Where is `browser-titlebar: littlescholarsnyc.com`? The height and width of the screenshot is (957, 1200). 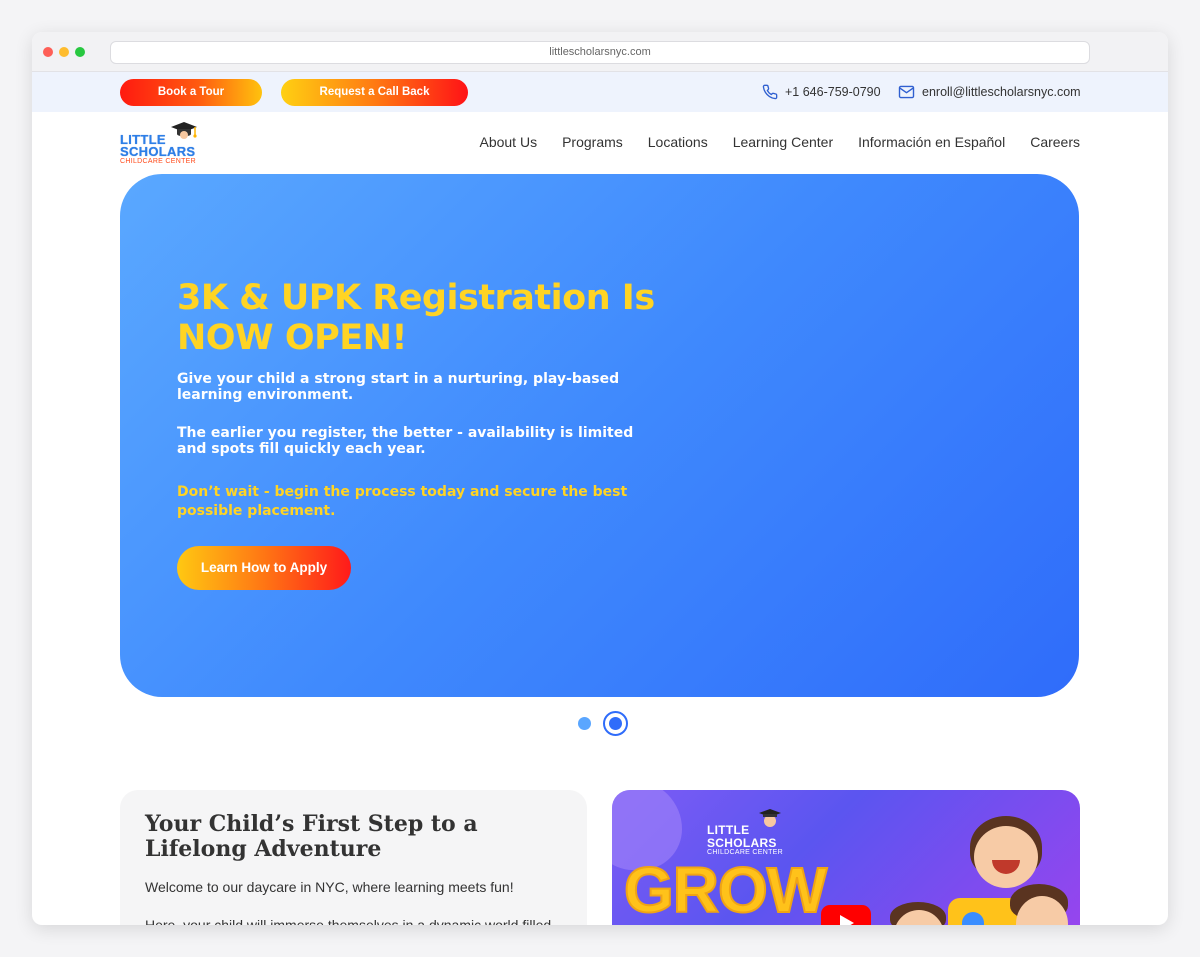 browser-titlebar: littlescholarsnyc.com is located at coordinates (600, 52).